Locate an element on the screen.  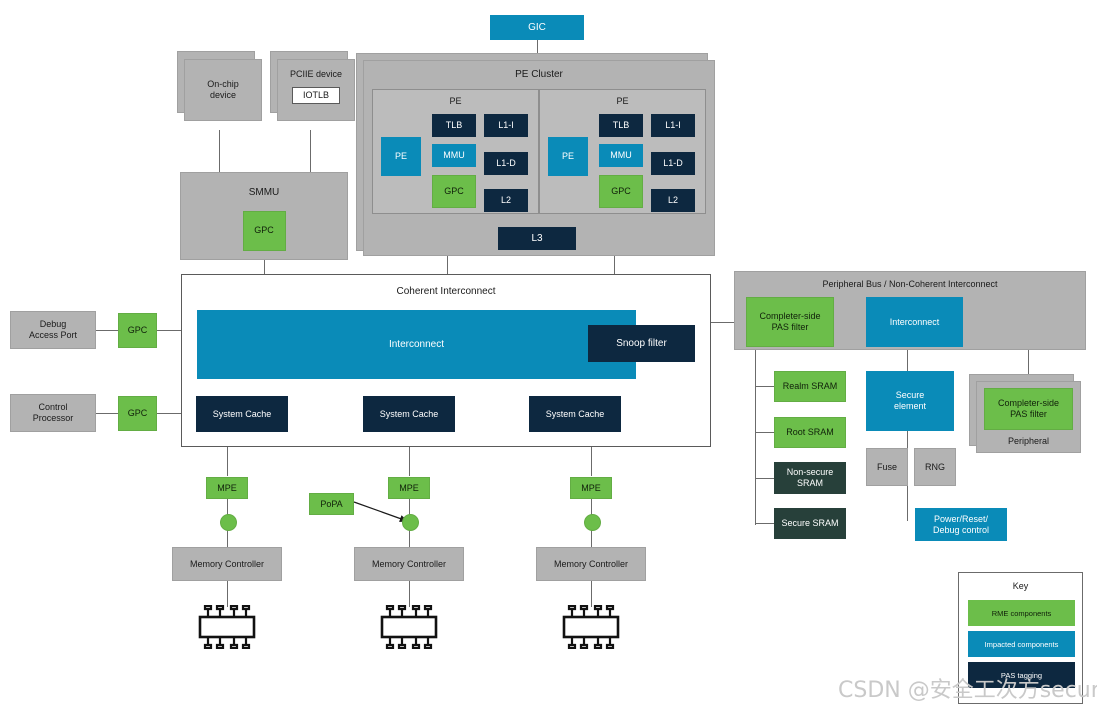
rng-block: RNG is located at coordinates (935, 467).